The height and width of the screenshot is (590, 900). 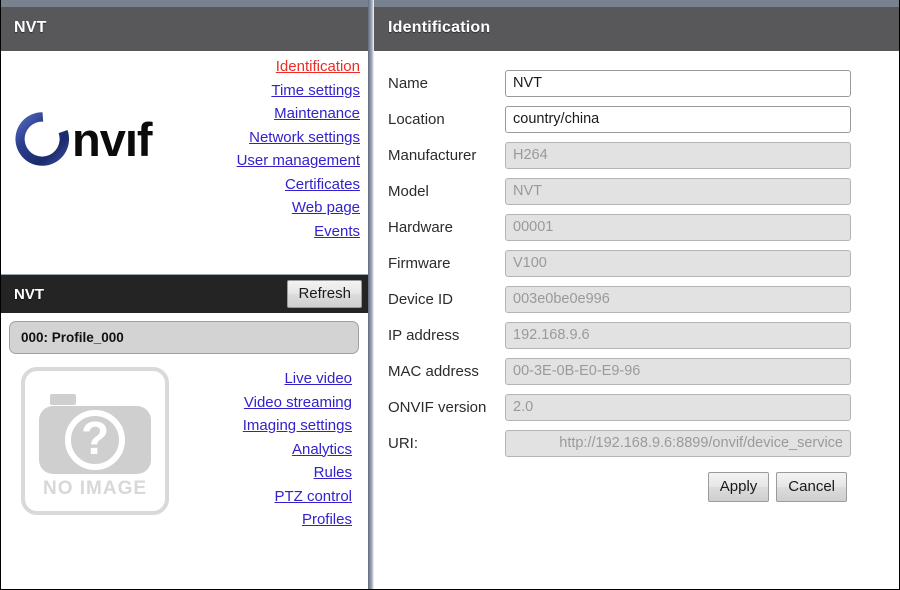 I want to click on media-panel-header: NVT Refresh, so click(x=184, y=293).